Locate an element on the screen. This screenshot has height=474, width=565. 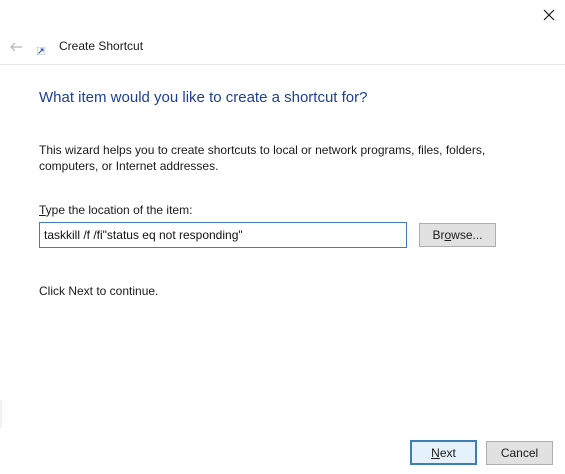
cancel-button: Cancel is located at coordinates (519, 453).